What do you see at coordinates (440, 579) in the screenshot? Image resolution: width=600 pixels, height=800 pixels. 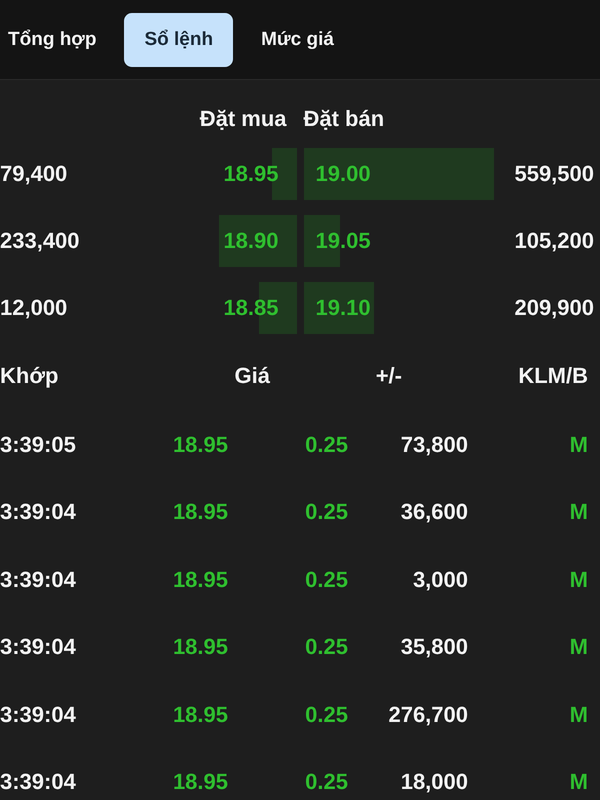 I see `trade-volume: 3,000` at bounding box center [440, 579].